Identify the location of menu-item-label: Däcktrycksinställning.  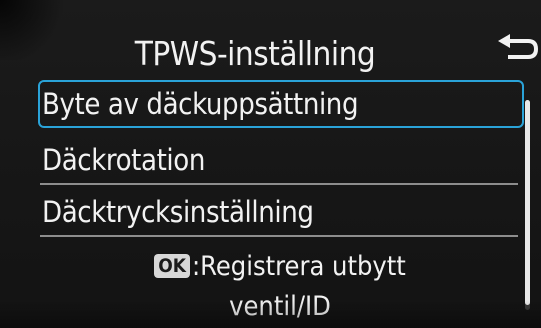
(178, 212).